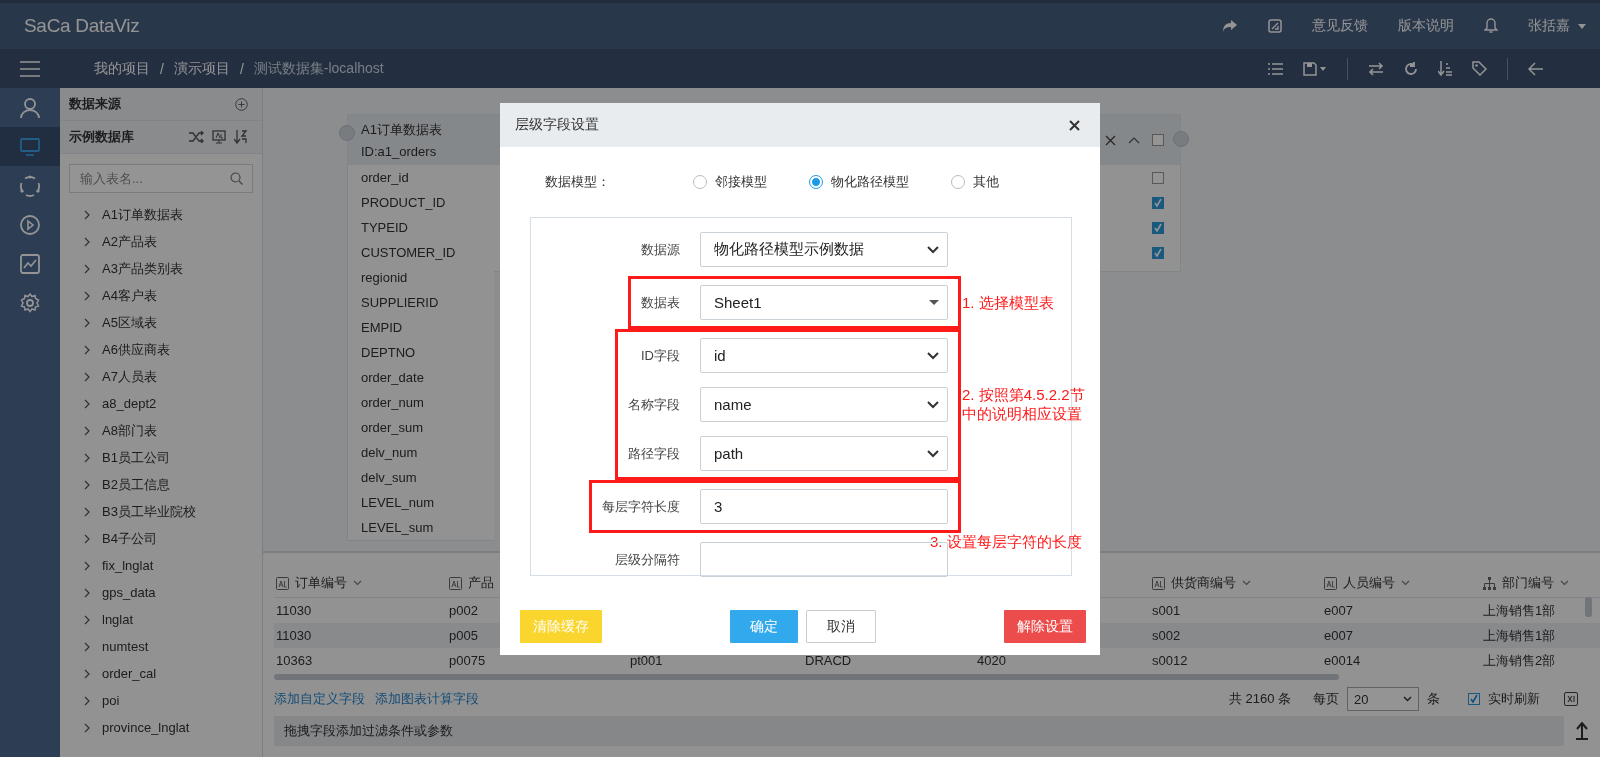 The height and width of the screenshot is (757, 1600). What do you see at coordinates (125, 646) in the screenshot?
I see `table-list-item: numtest` at bounding box center [125, 646].